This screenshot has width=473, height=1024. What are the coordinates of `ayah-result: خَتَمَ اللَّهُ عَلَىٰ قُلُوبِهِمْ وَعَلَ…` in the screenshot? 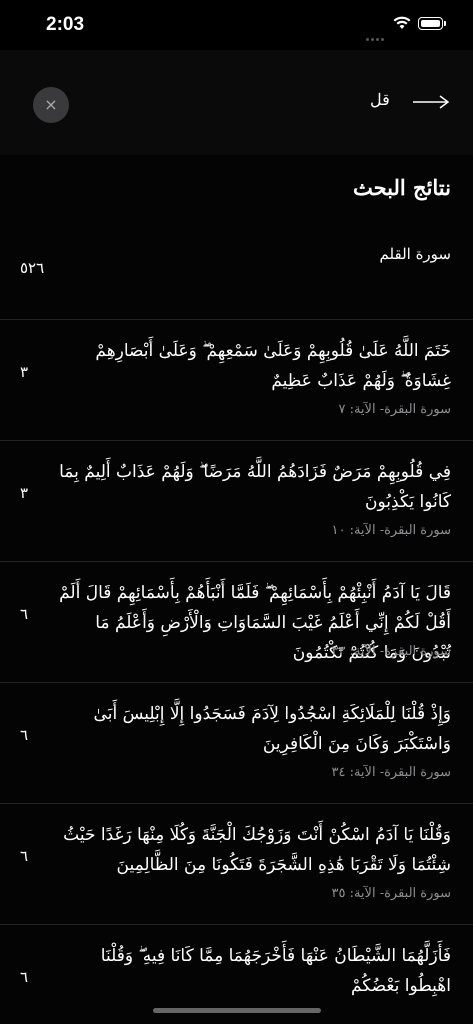 It's located at (236, 380).